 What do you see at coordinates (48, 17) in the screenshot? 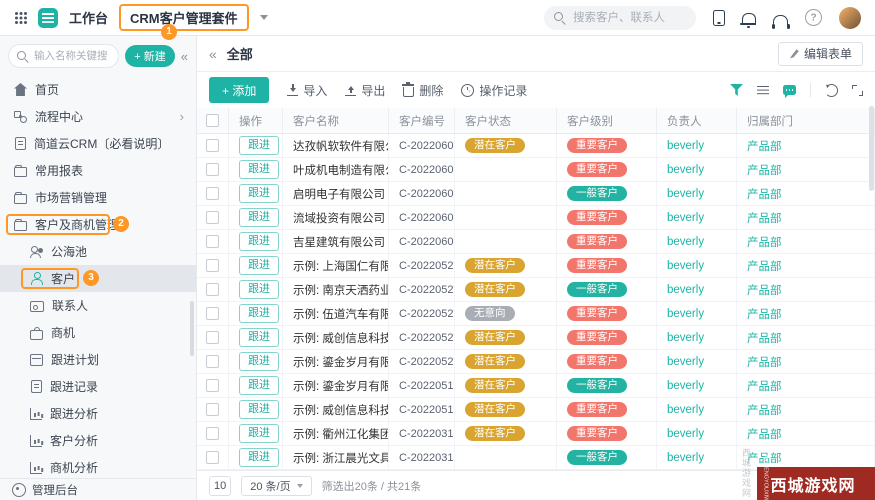
I see `app-logo` at bounding box center [48, 17].